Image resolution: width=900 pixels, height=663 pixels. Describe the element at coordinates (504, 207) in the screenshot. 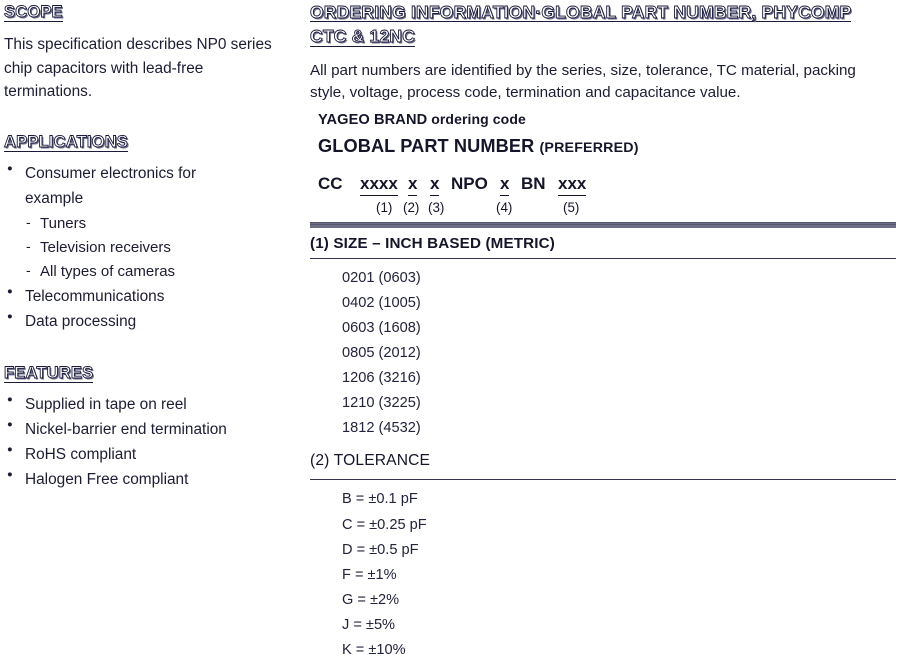

I see `code-marker-4: (4)` at that location.